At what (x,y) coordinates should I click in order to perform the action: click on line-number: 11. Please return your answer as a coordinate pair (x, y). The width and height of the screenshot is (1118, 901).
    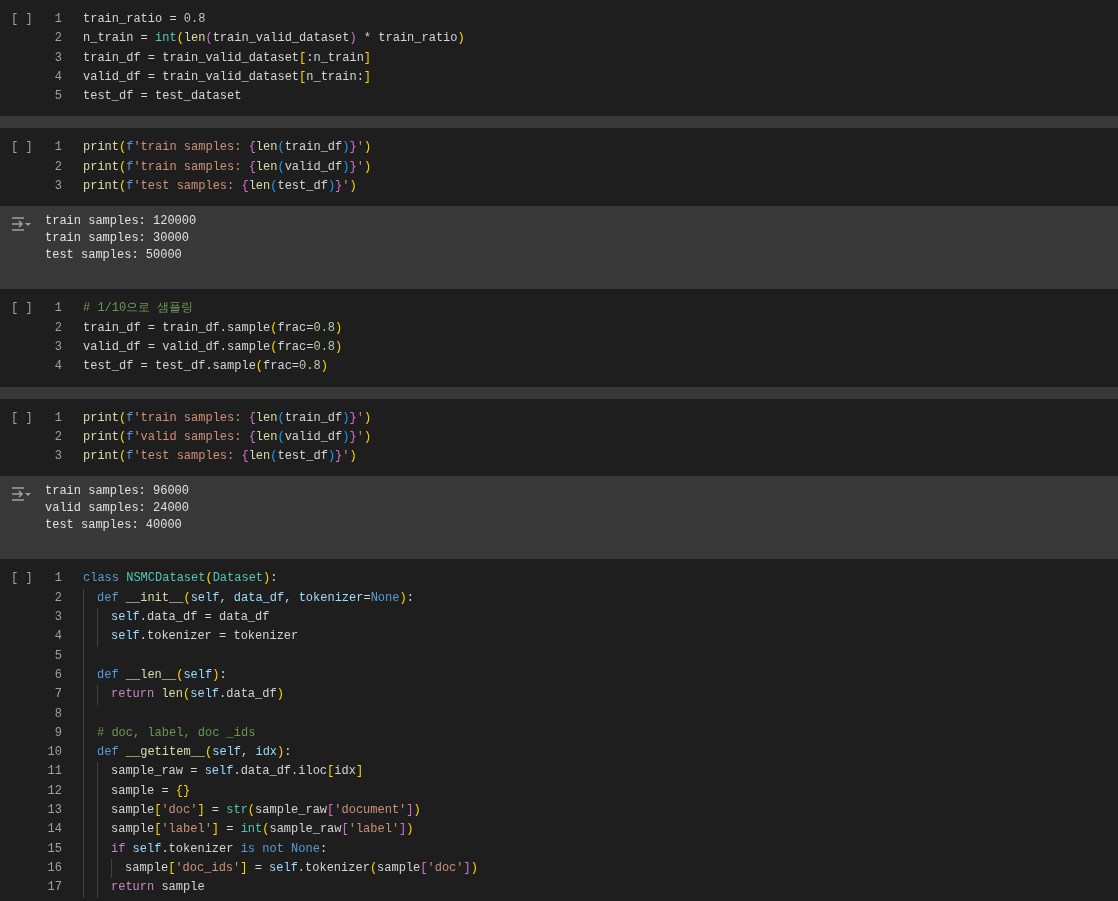
    Looking at the image, I should click on (54, 772).